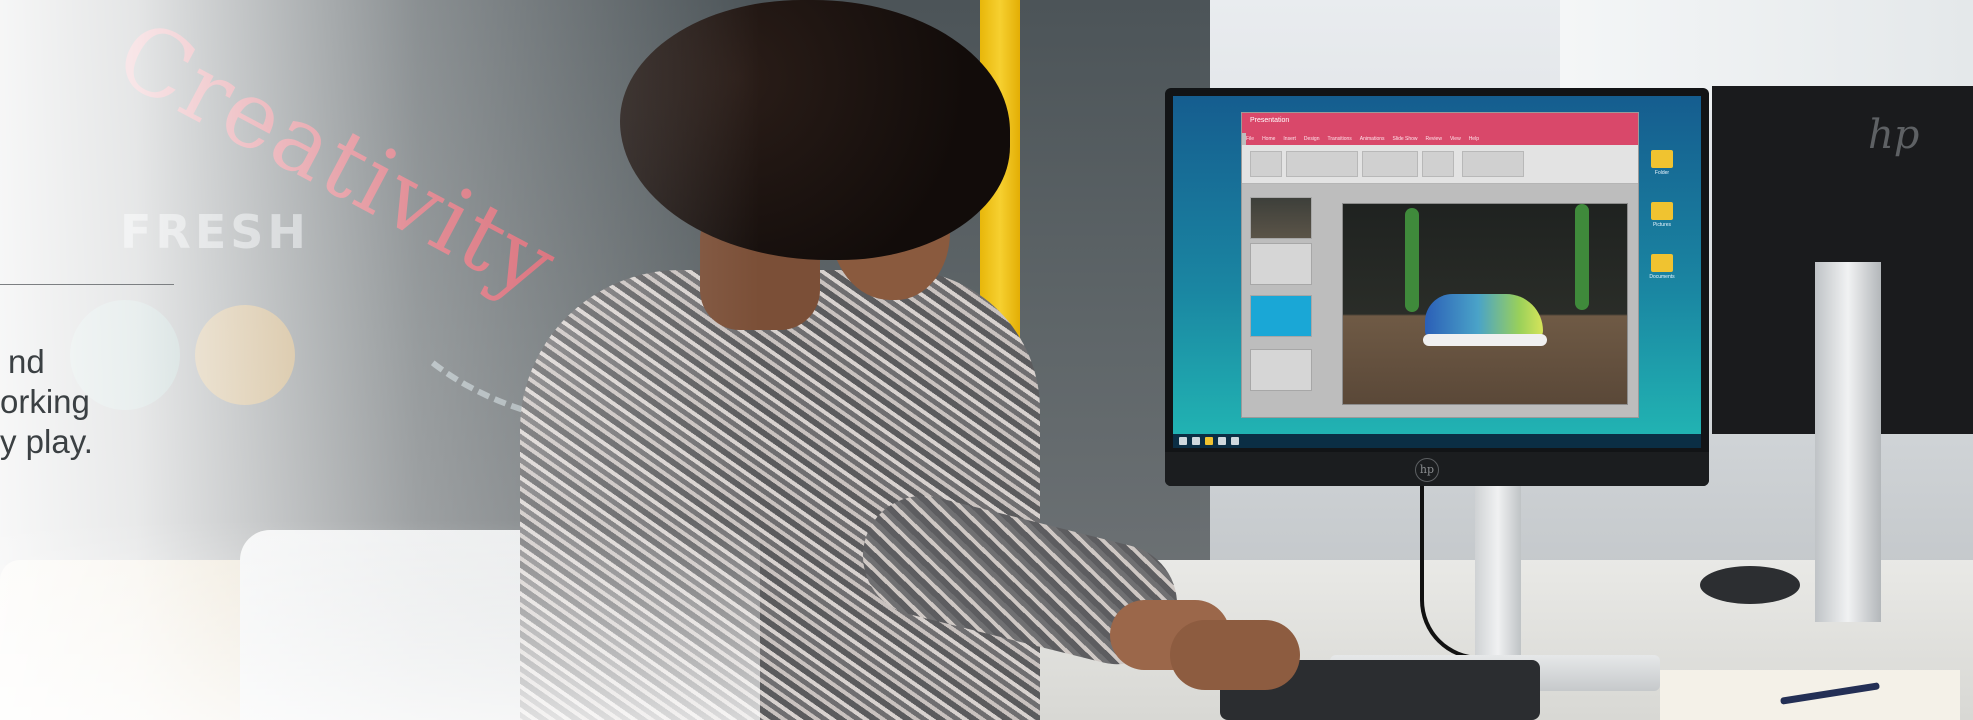 Image resolution: width=1973 pixels, height=720 pixels. I want to click on desktop-icon-label: Documents, so click(1662, 277).